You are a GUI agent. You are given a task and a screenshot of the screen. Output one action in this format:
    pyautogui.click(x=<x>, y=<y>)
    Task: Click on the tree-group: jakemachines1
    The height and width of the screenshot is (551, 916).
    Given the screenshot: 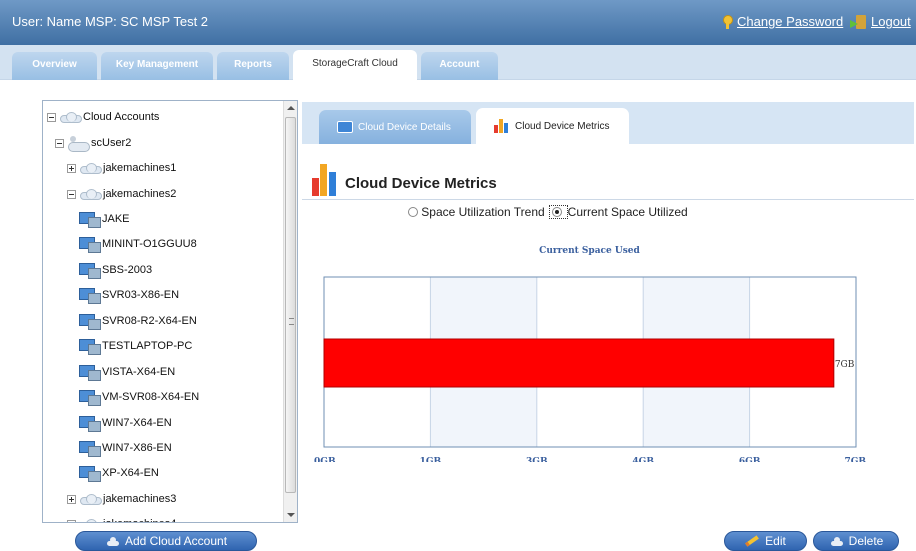 What is the action you would take?
    pyautogui.click(x=121, y=168)
    